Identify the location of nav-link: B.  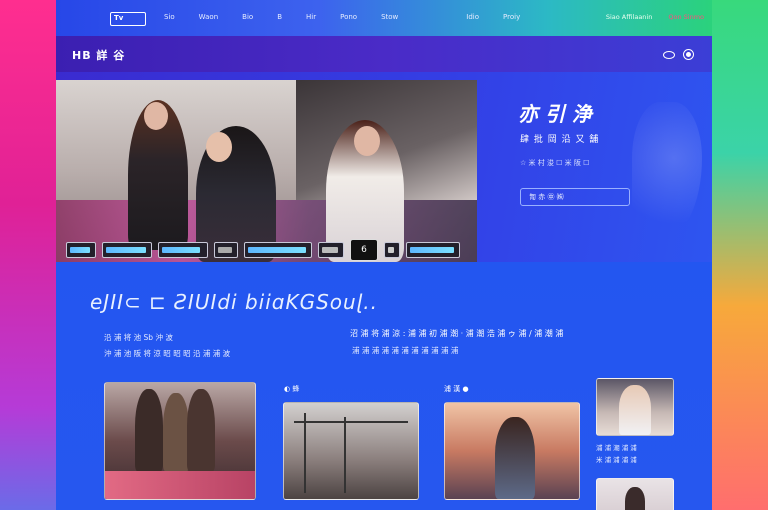
(279, 17).